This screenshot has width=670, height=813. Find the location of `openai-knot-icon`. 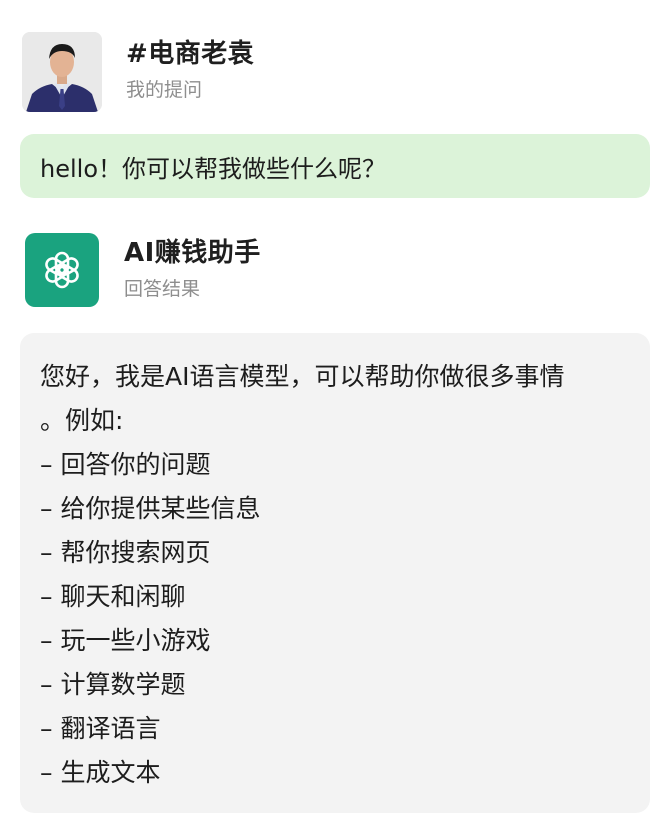

openai-knot-icon is located at coordinates (62, 270).